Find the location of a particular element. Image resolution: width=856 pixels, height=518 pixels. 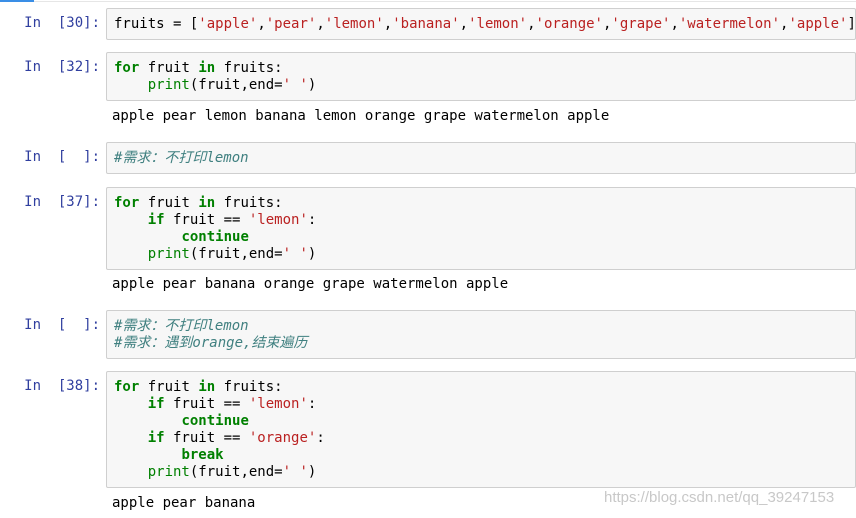

code-input: #需求：不打印lemon #需求：遇到orange,结束遍历 is located at coordinates (481, 334).